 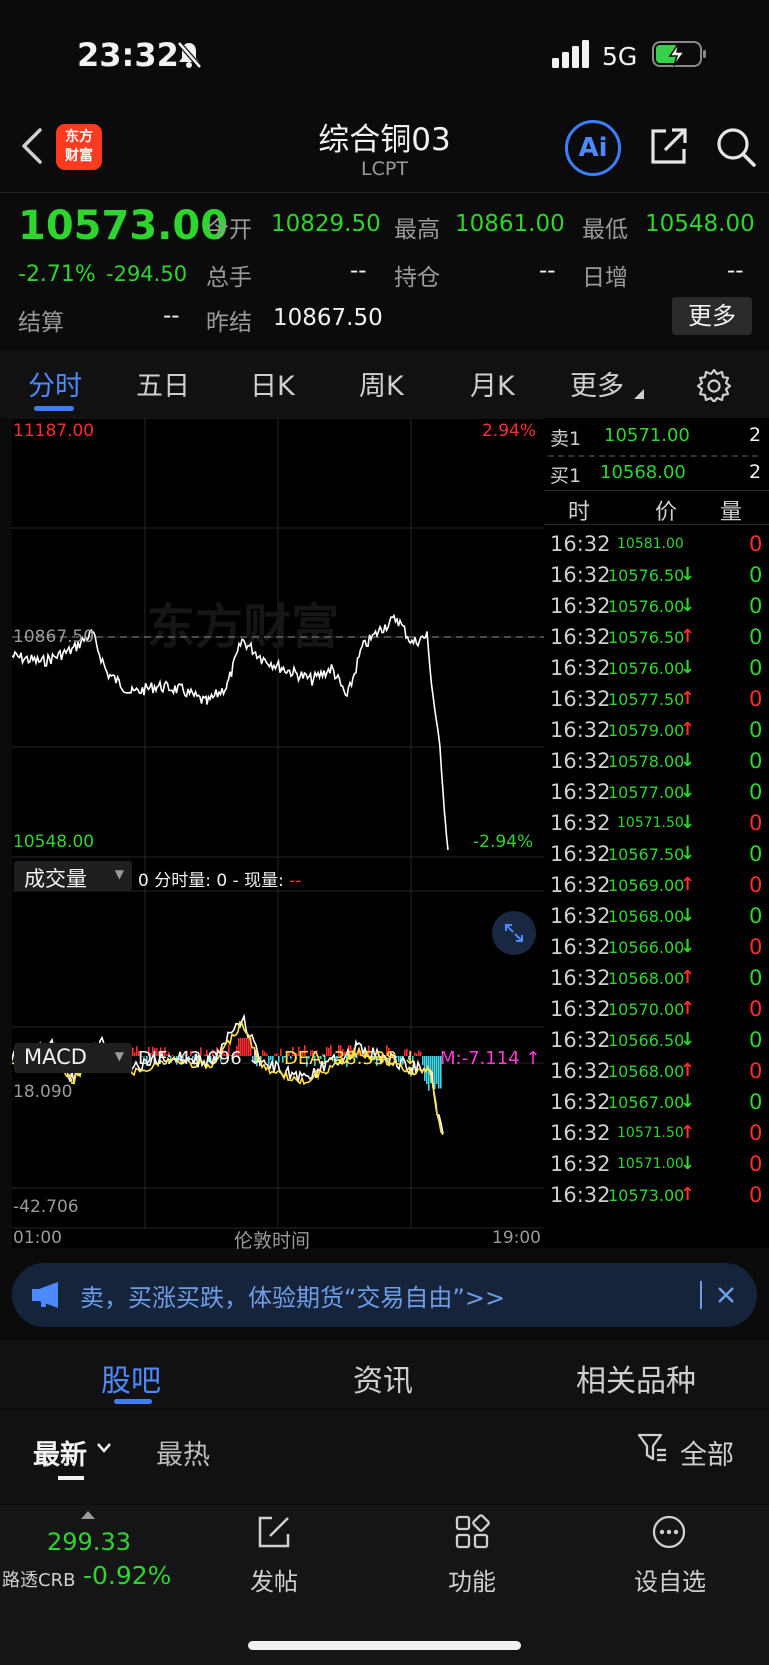 What do you see at coordinates (358, 271) in the screenshot?
I see `volume-value: --` at bounding box center [358, 271].